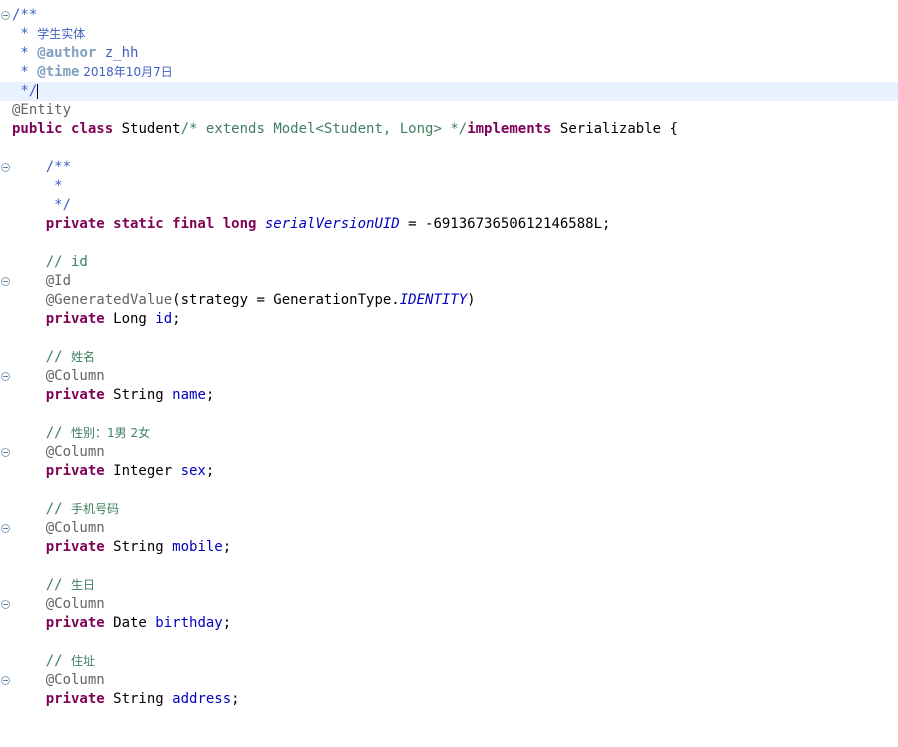  Describe the element at coordinates (95, 509) in the screenshot. I see `field-comment: 手机号码` at that location.